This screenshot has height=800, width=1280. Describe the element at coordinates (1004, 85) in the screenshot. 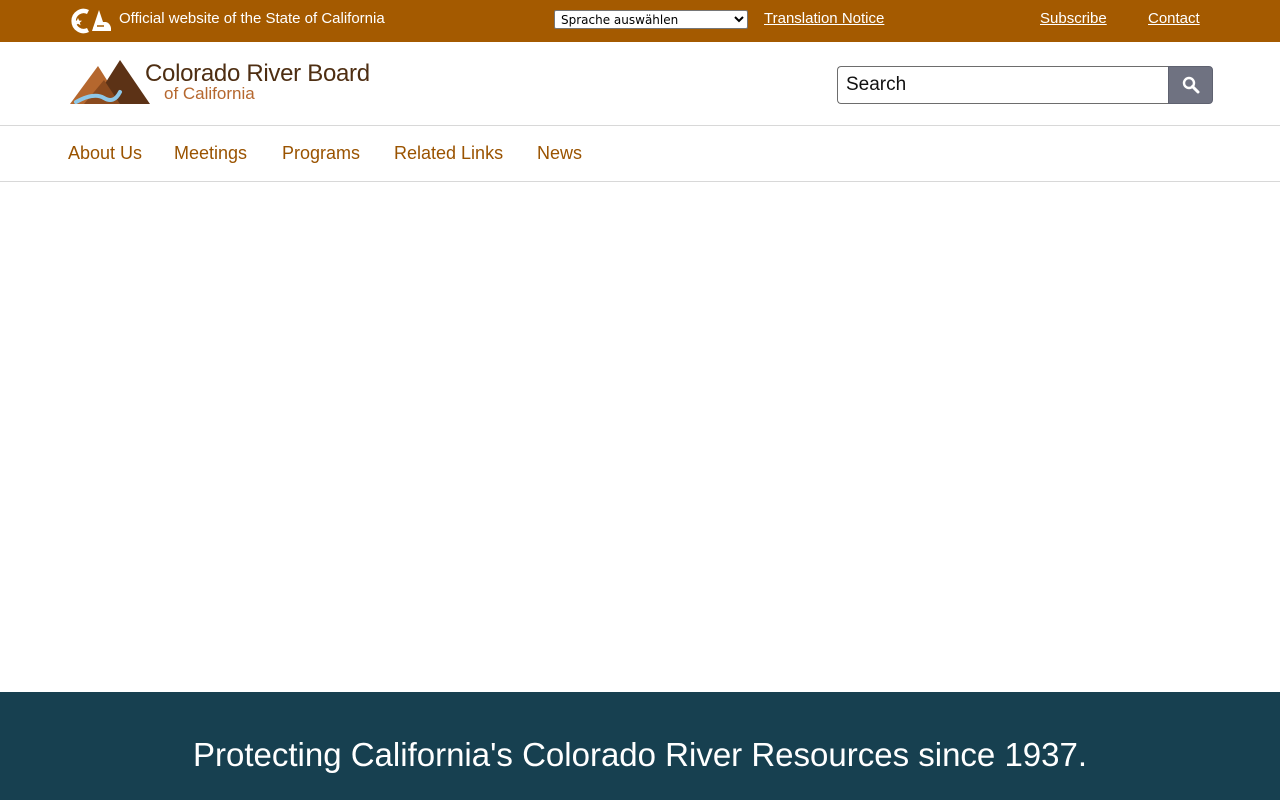

I see `search-input` at that location.